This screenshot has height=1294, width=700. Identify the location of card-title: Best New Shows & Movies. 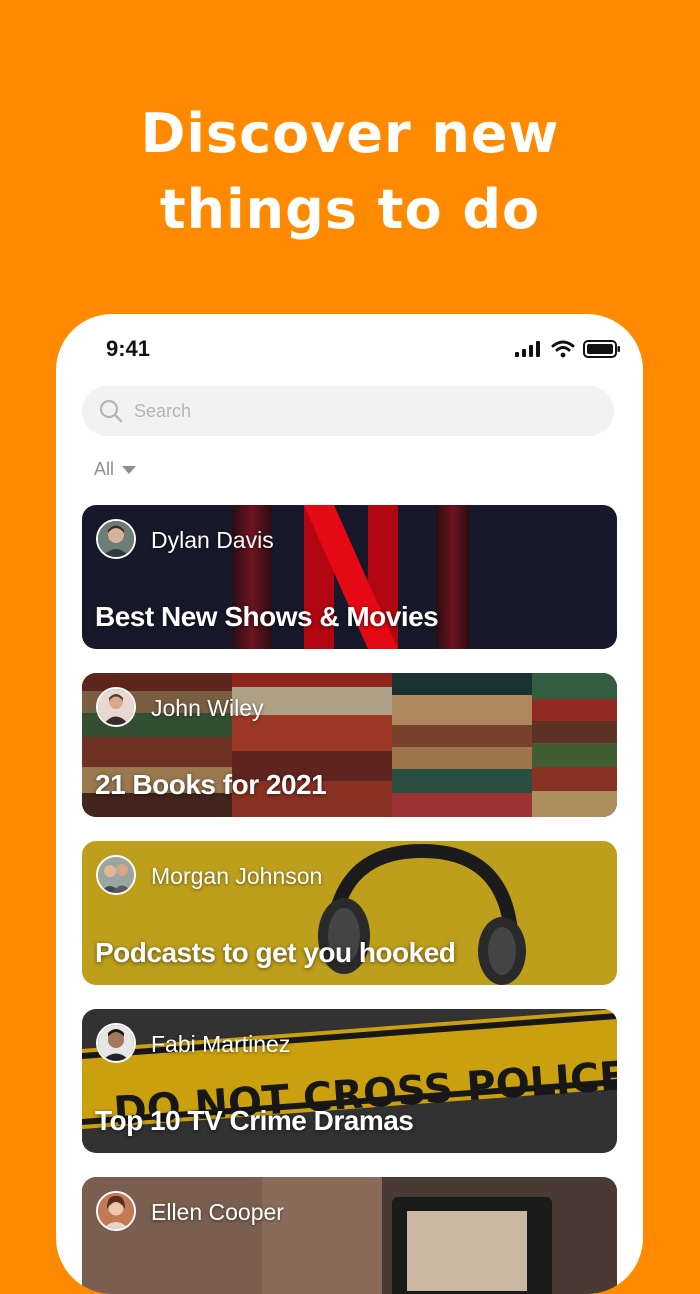
(267, 616).